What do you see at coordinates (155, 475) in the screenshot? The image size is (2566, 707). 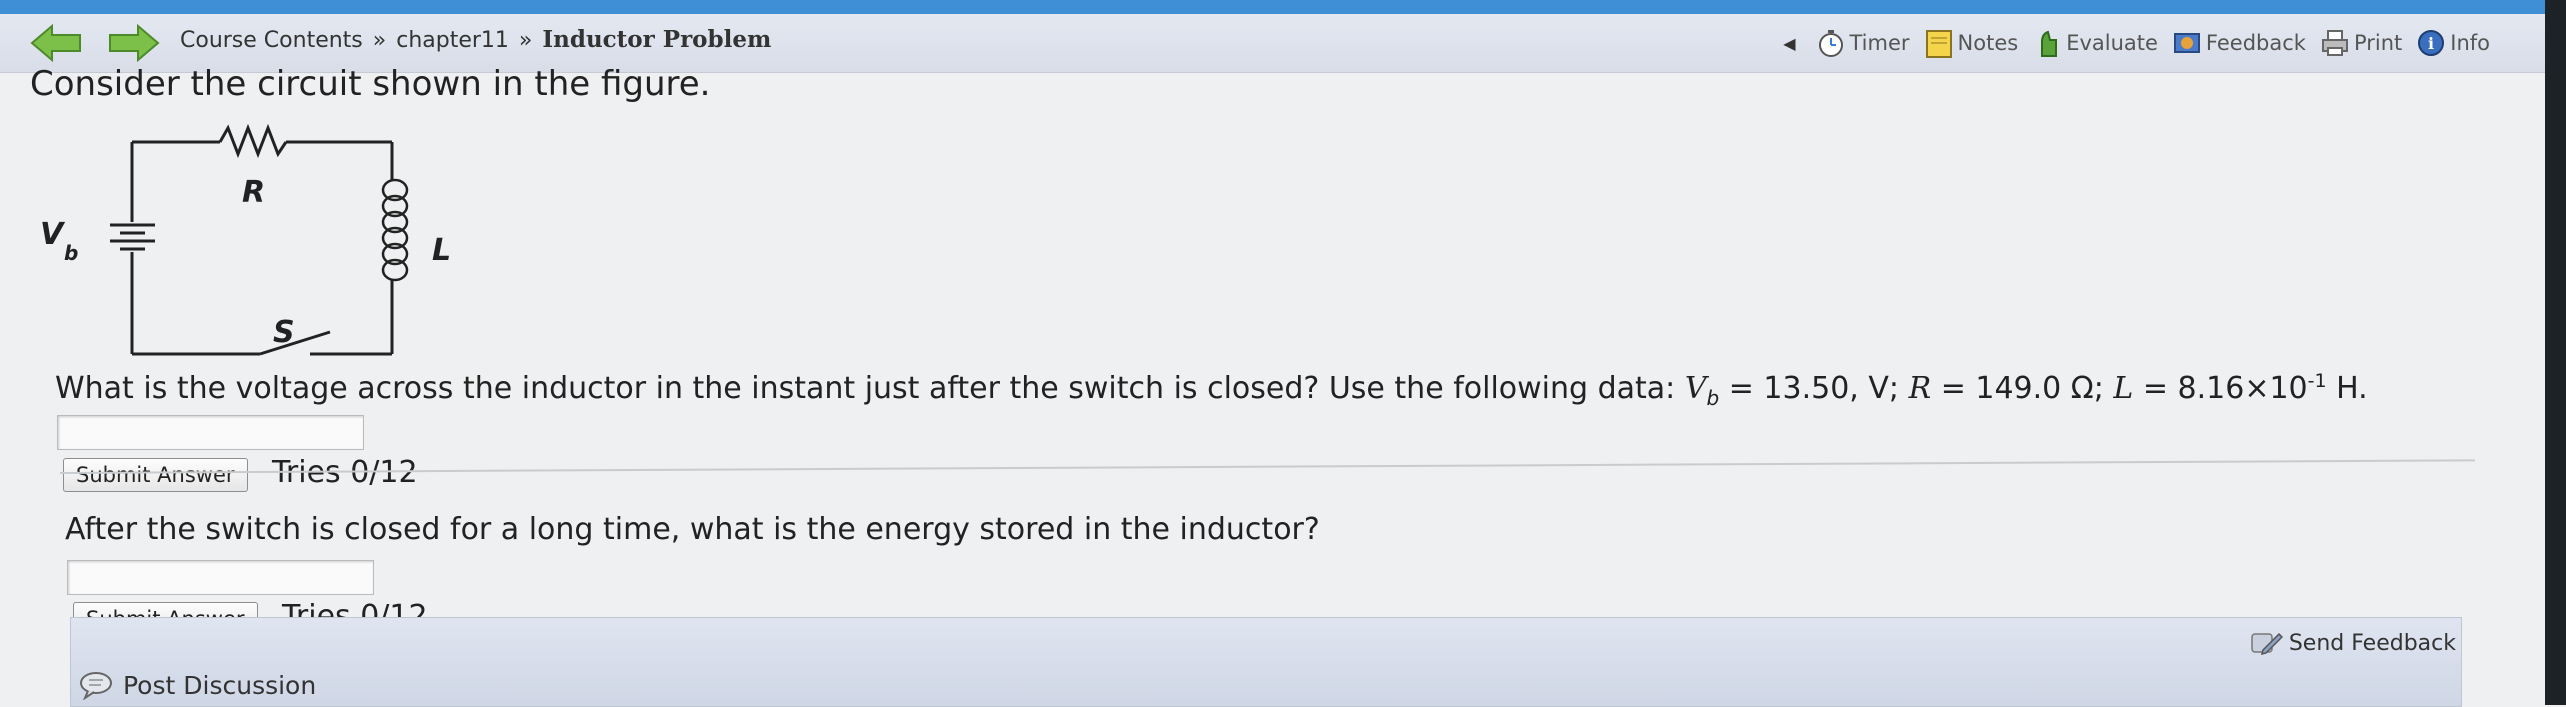 I see `submit-answer-1-button: Submit Answer` at bounding box center [155, 475].